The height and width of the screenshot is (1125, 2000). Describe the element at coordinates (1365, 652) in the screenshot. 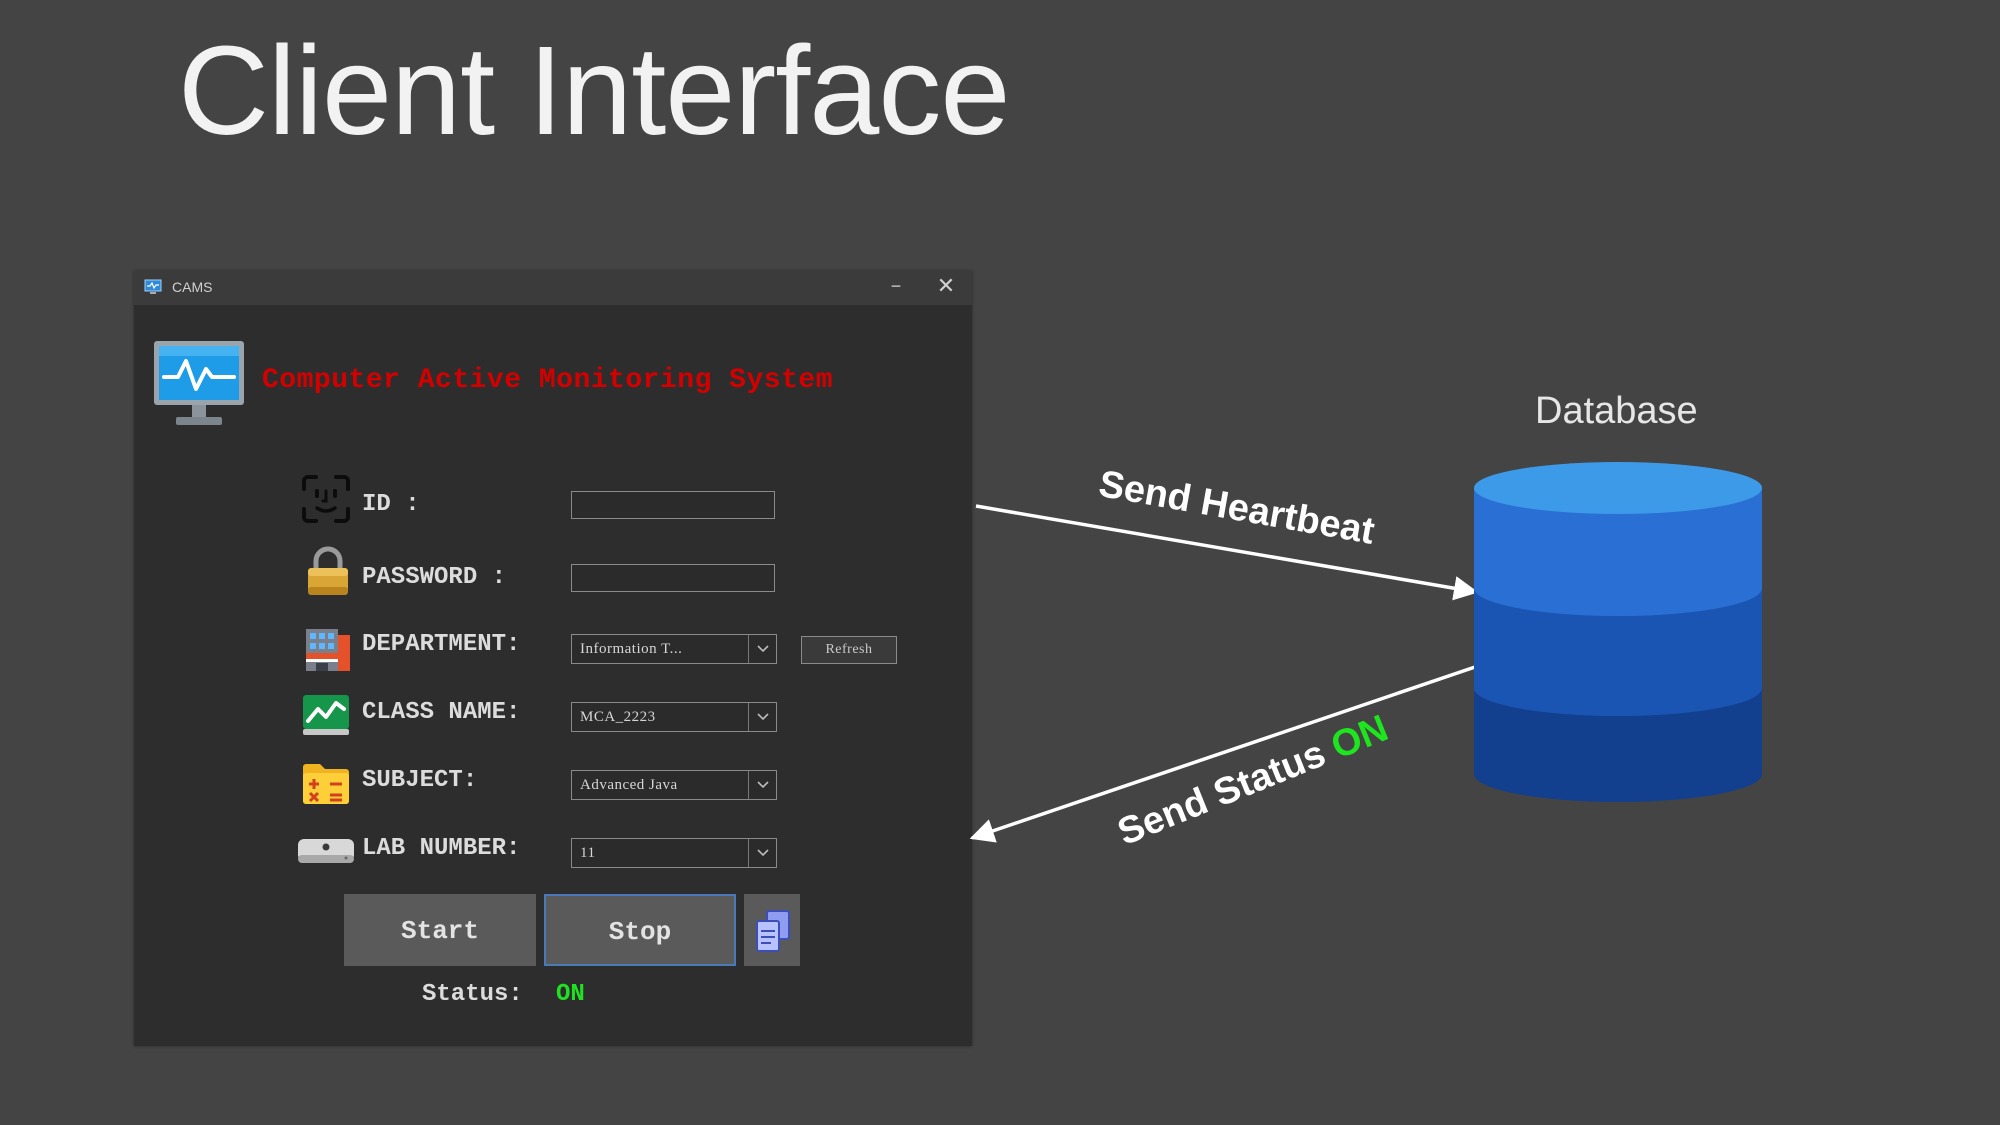

I see `flow-diagram` at that location.